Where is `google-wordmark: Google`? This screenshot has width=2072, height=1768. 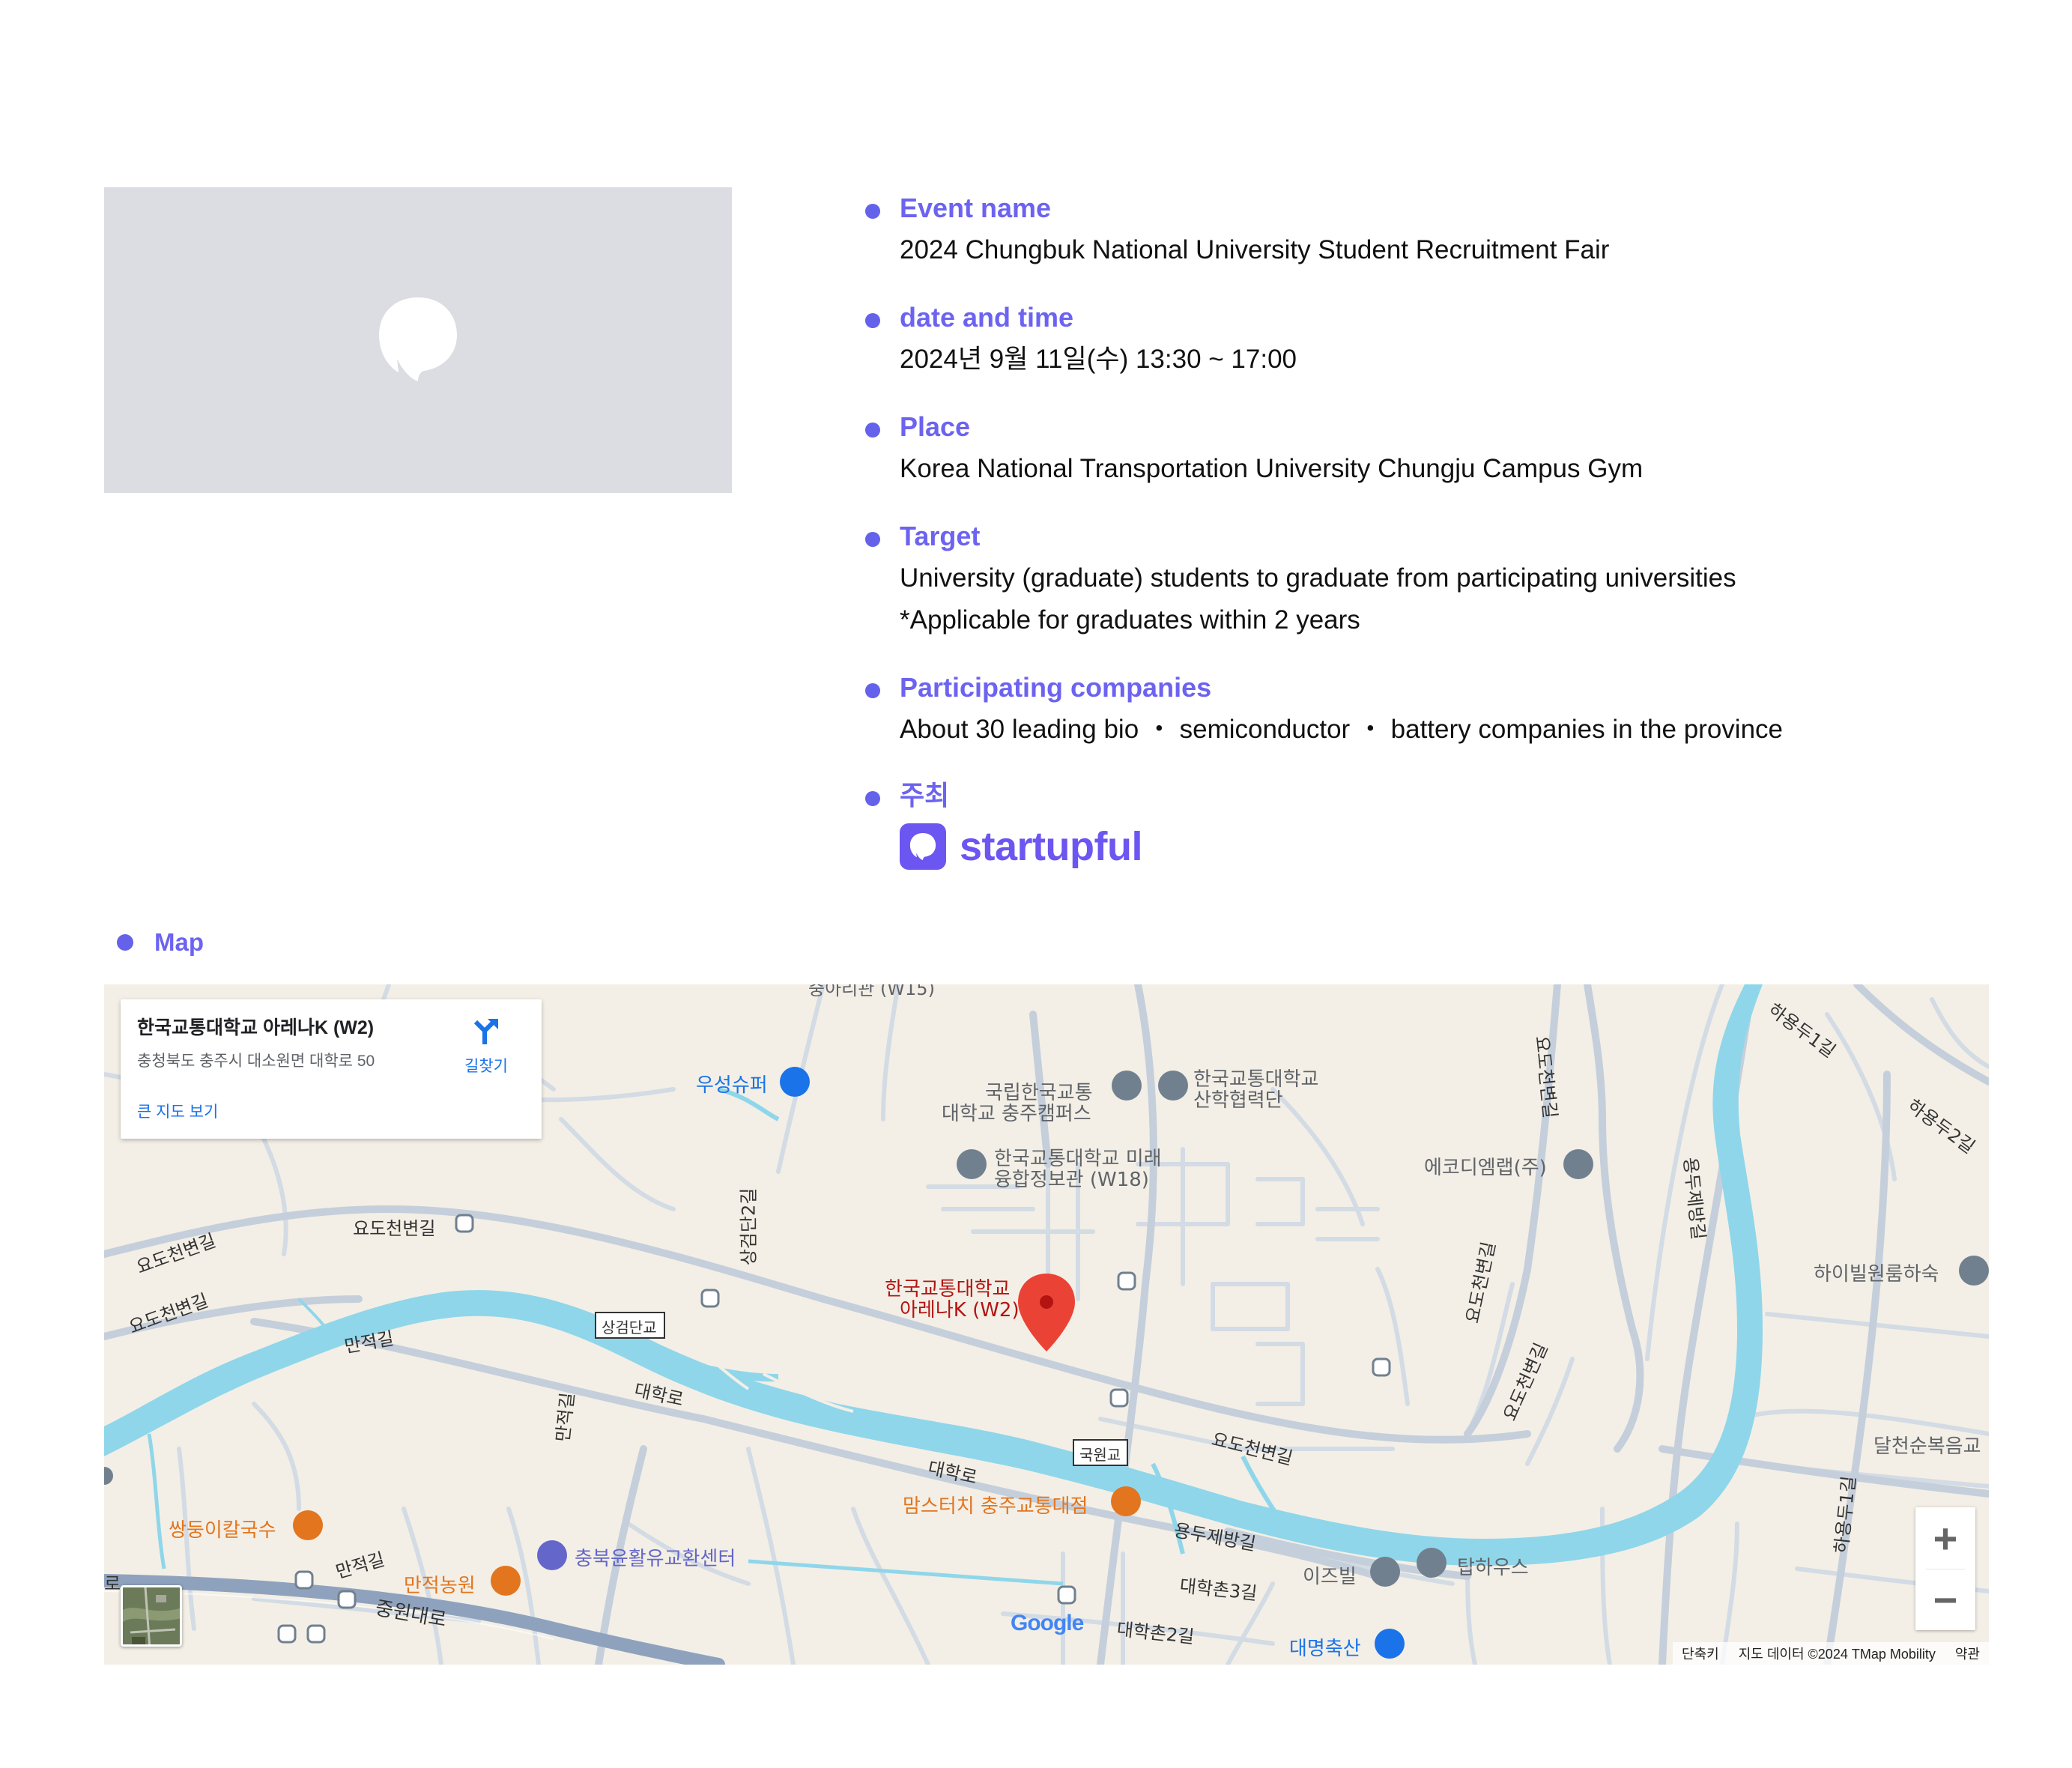
google-wordmark: Google is located at coordinates (1048, 1623).